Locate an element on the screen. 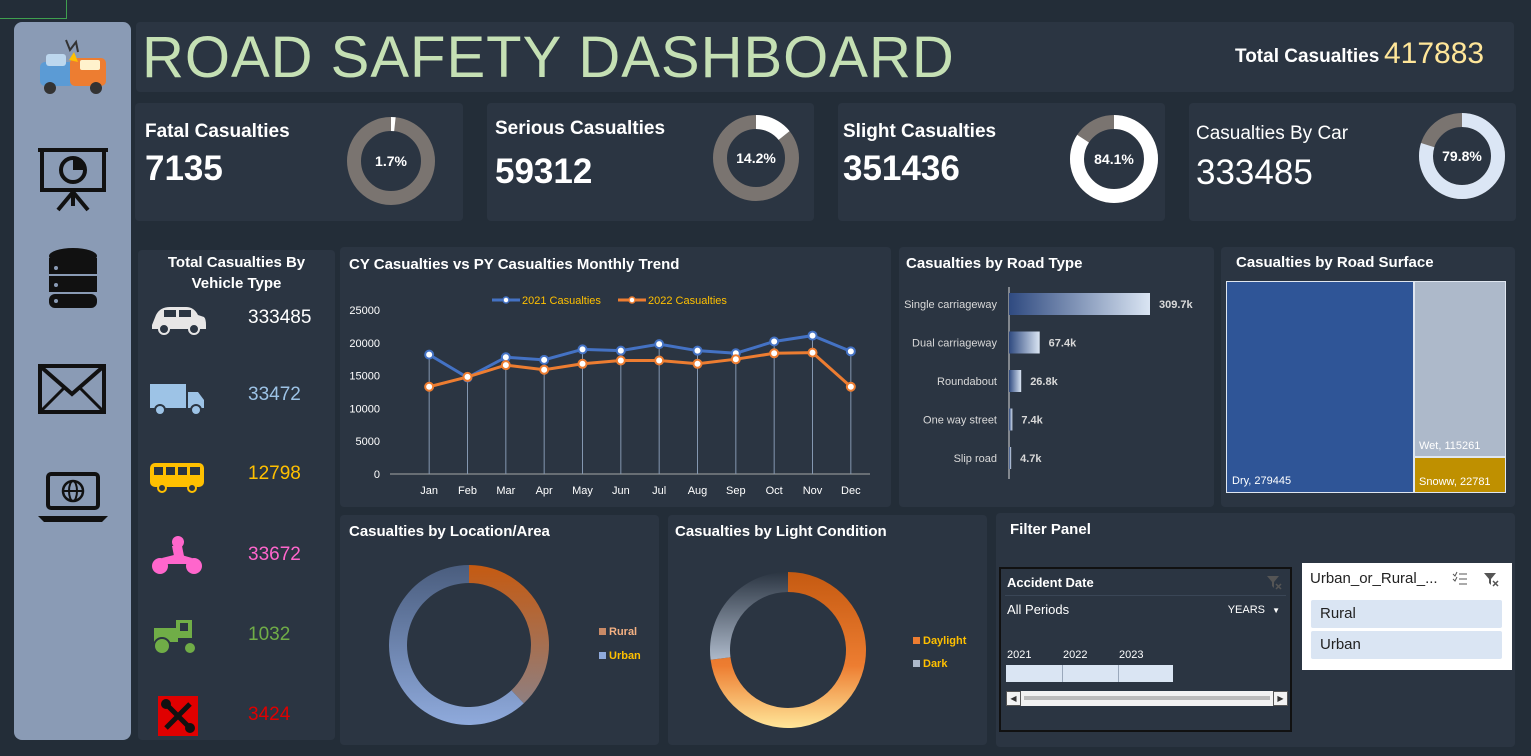 The height and width of the screenshot is (756, 1531). treemap-label: Snoww, 22781 is located at coordinates (1455, 482).